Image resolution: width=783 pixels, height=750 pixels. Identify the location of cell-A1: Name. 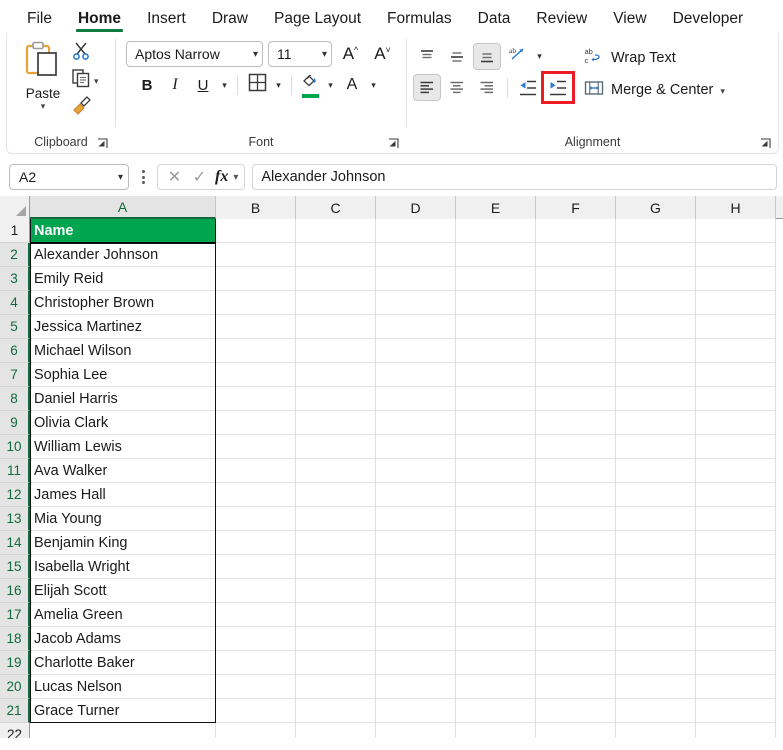
(123, 231).